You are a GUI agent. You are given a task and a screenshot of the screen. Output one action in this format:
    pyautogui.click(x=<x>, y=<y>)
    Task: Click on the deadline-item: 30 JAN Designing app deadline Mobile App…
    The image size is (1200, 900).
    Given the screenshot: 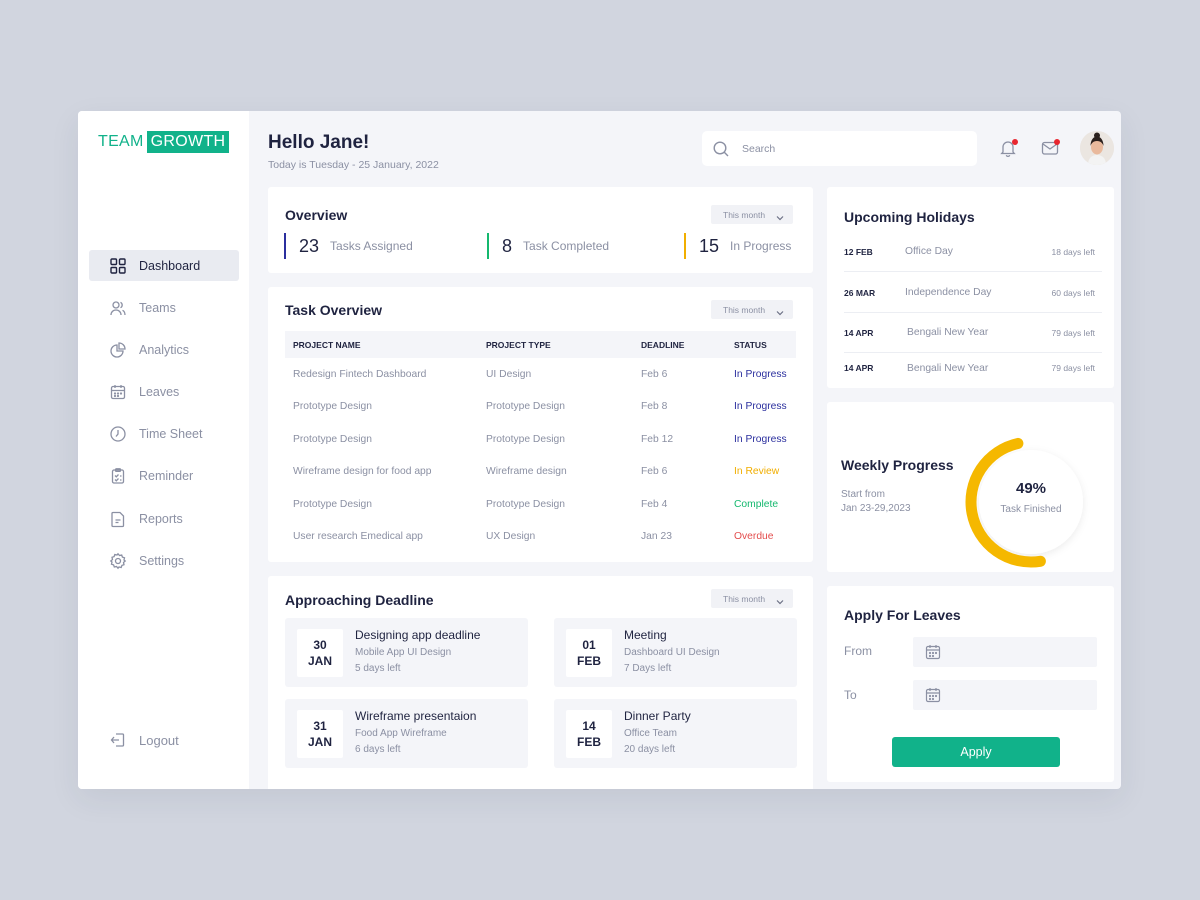 What is the action you would take?
    pyautogui.click(x=406, y=652)
    